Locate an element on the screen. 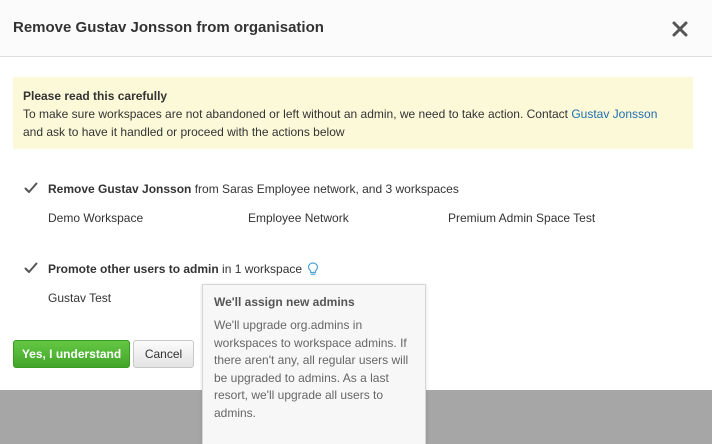 This screenshot has height=444, width=712. workspace-item: Employee Network is located at coordinates (298, 218).